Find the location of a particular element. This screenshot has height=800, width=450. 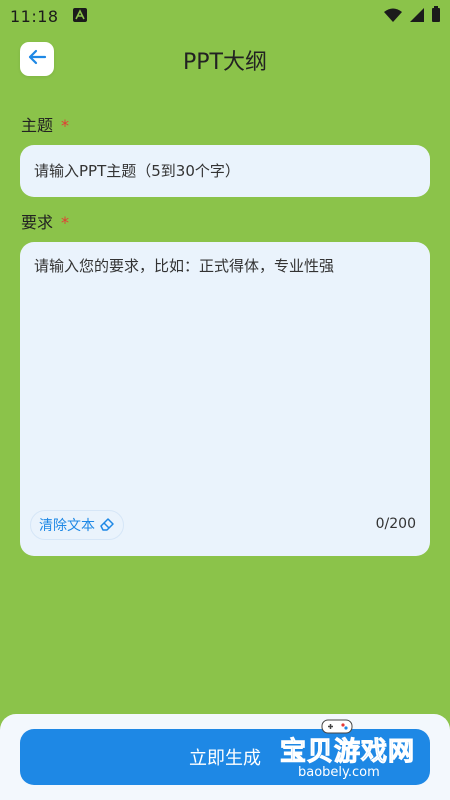

clear-text-label: 清除文本 is located at coordinates (67, 526).